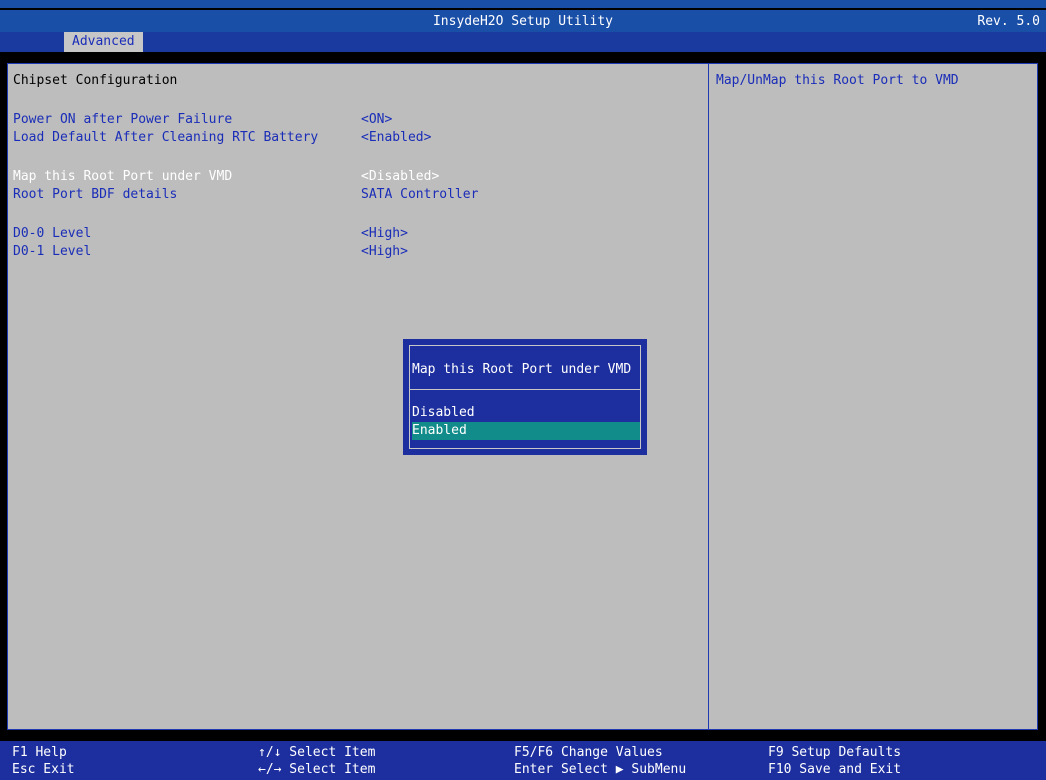  What do you see at coordinates (522, 21) in the screenshot?
I see `app-title: InsydeH2O Setup Utility` at bounding box center [522, 21].